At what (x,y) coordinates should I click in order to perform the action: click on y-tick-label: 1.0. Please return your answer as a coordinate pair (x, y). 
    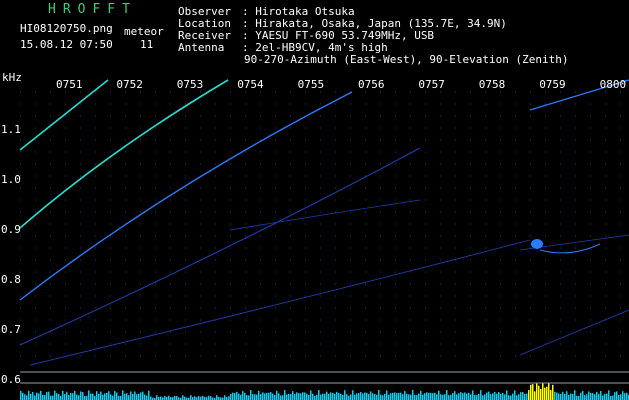
    Looking at the image, I should click on (11, 179).